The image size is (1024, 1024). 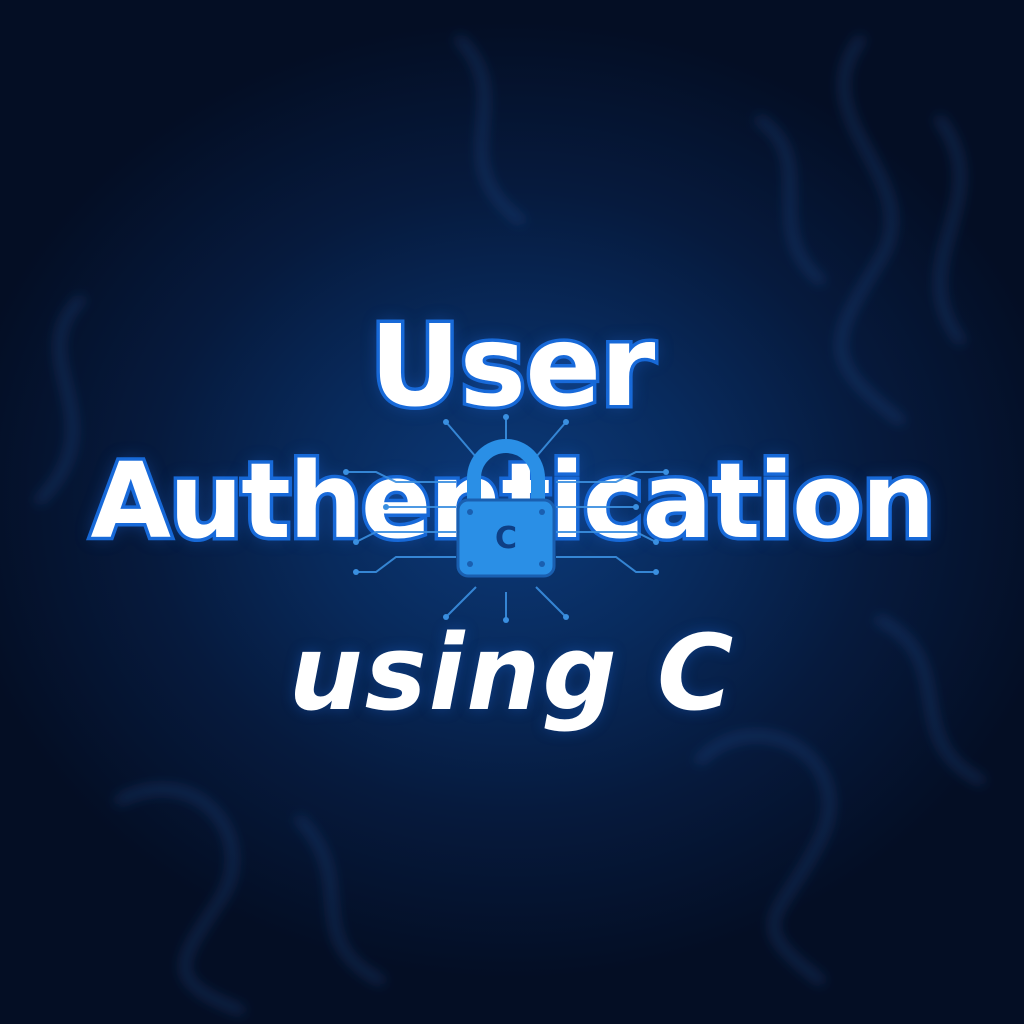 I want to click on padlock-glyph: C, so click(x=506, y=538).